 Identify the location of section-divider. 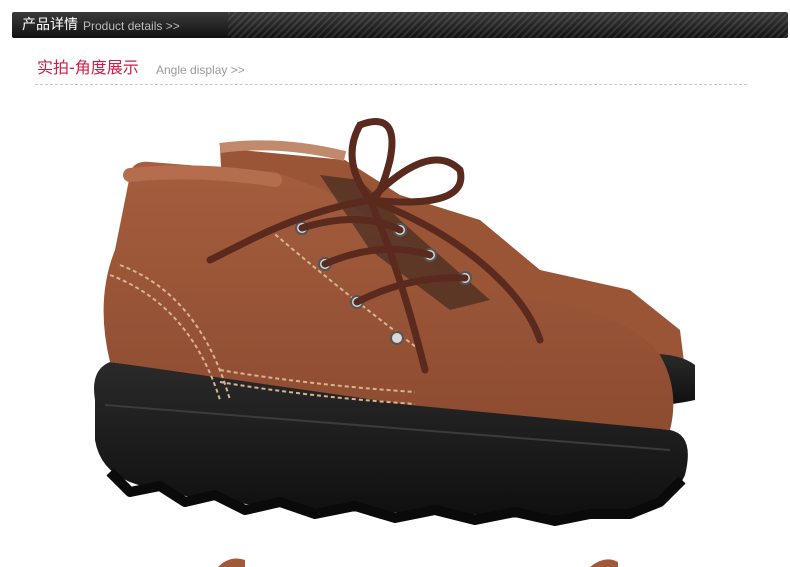
(391, 84).